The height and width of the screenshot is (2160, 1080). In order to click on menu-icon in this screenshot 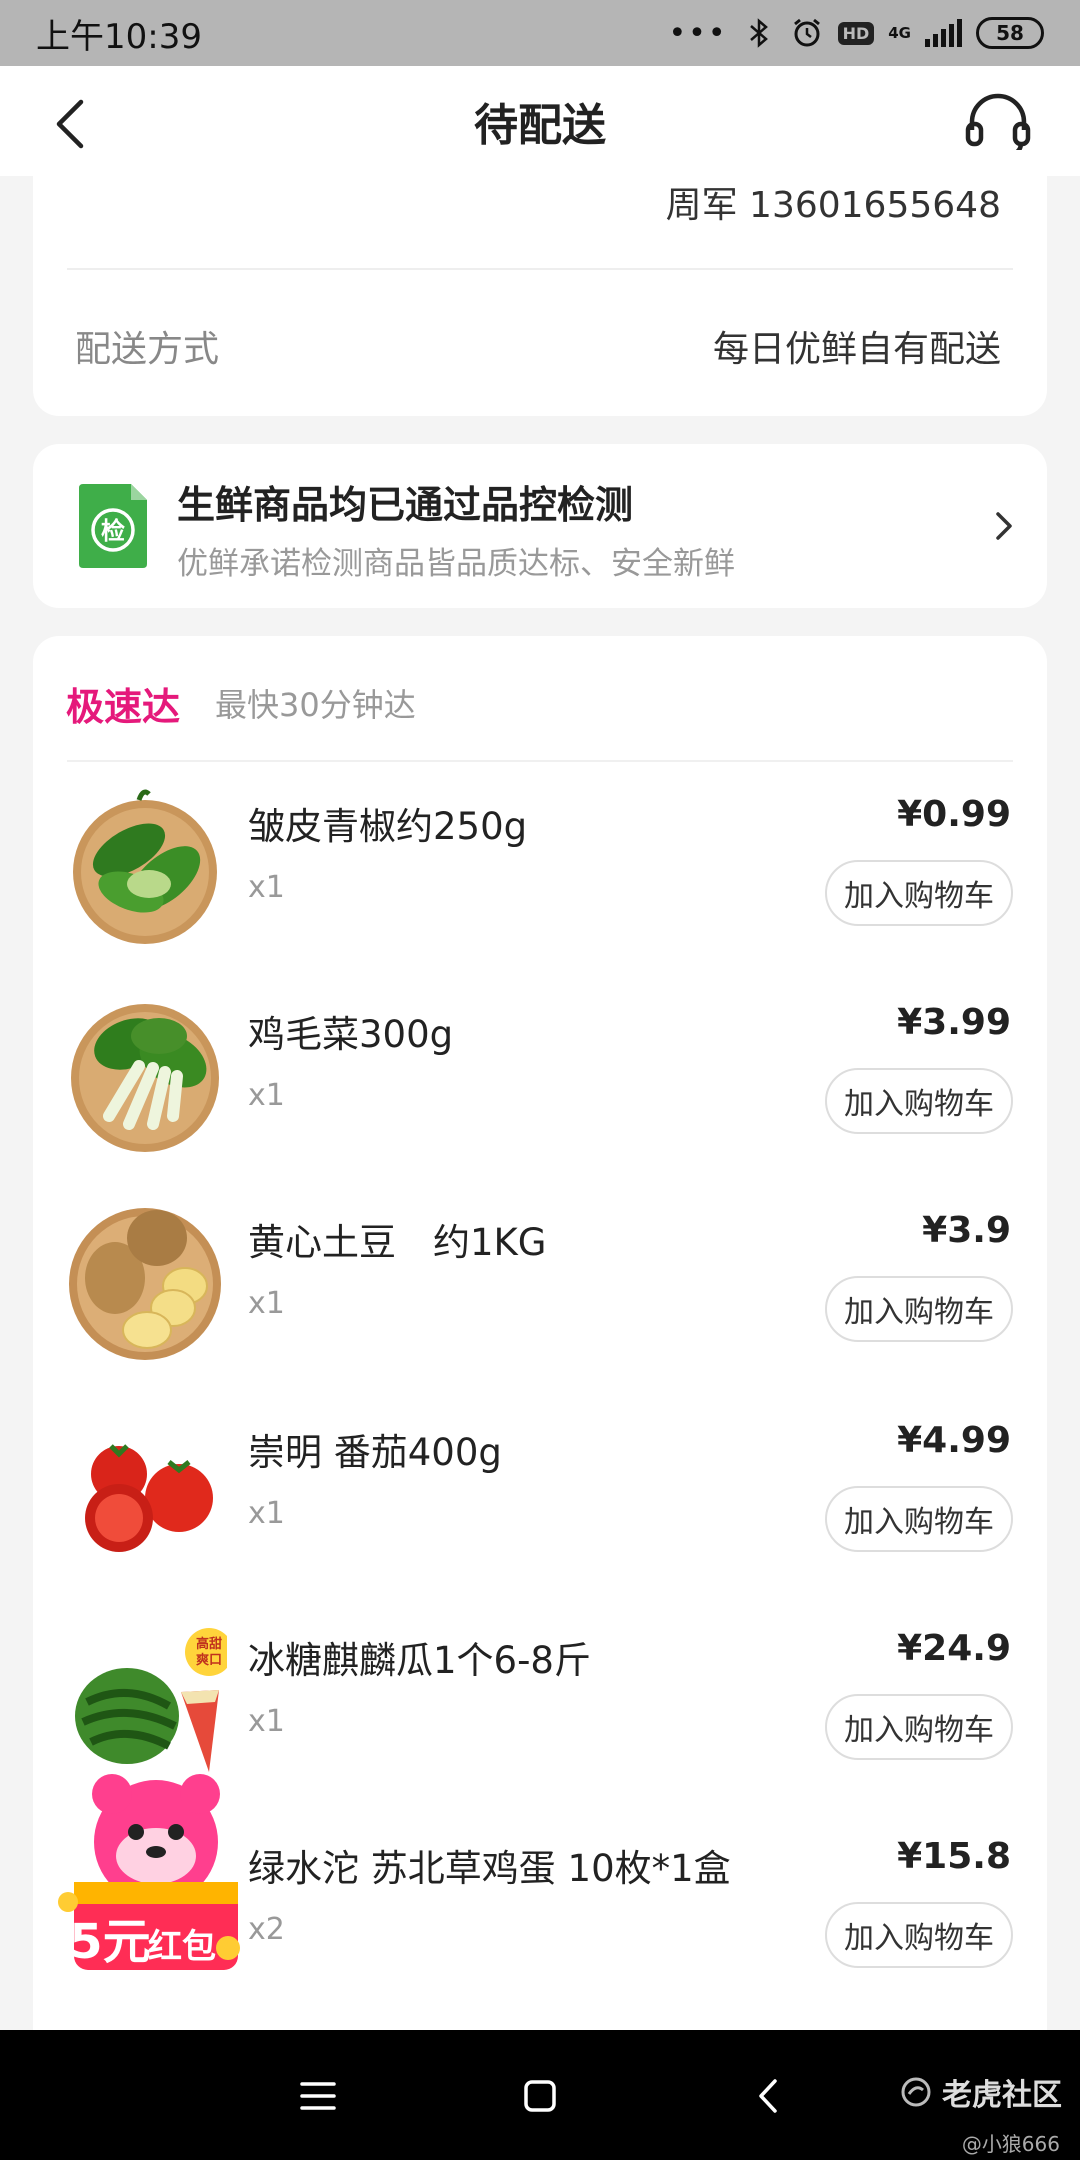, I will do `click(318, 2096)`.